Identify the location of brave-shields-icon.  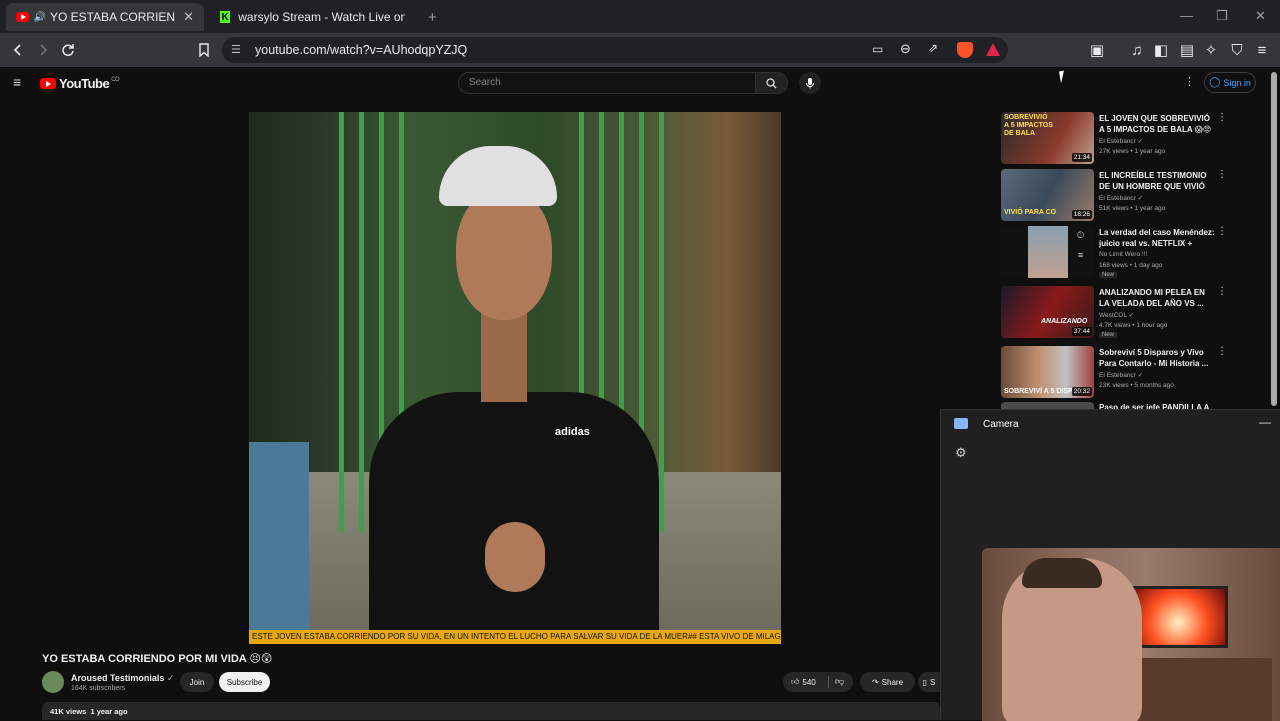
(965, 50).